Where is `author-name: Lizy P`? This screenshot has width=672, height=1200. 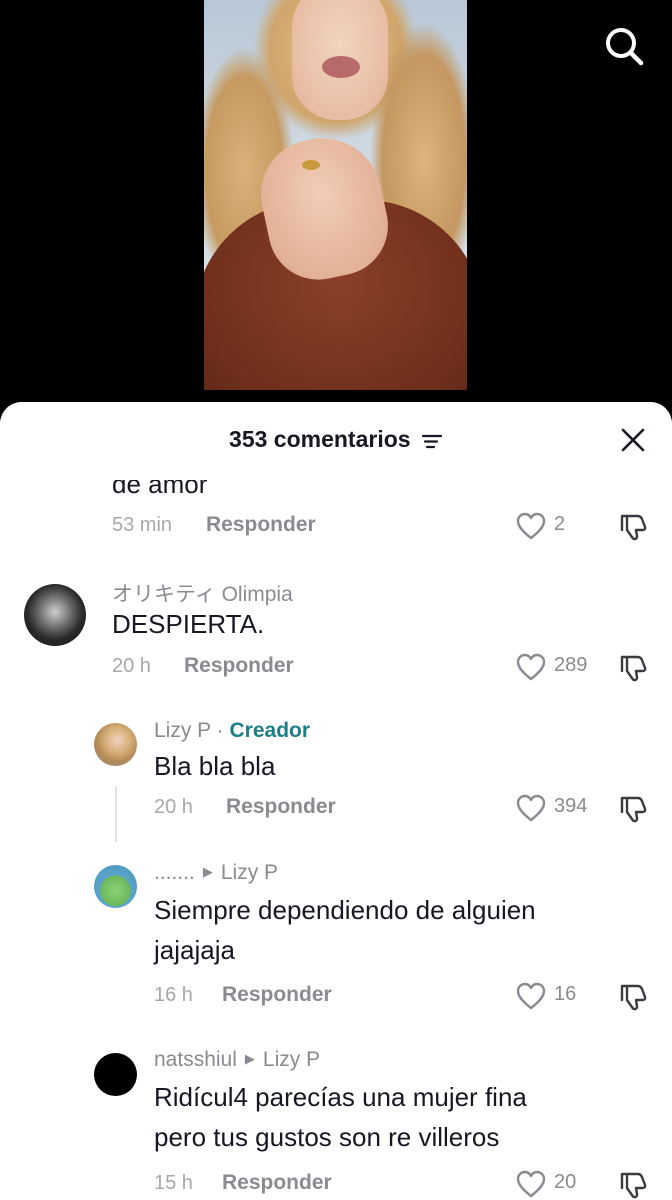 author-name: Lizy P is located at coordinates (182, 730).